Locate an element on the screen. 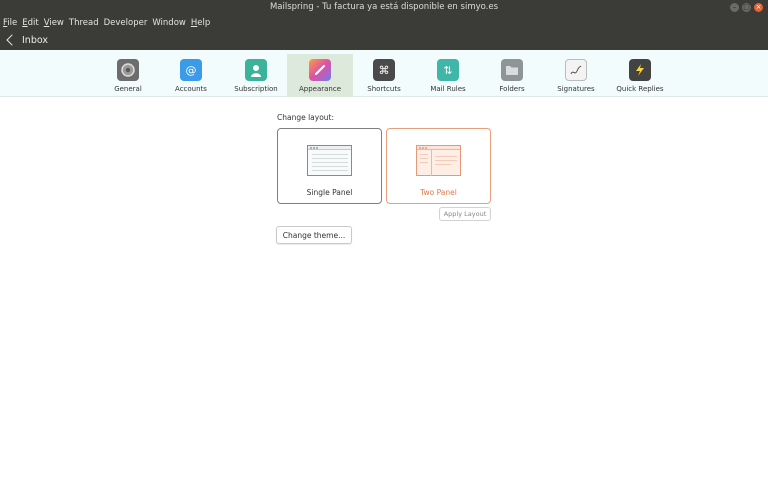 The width and height of the screenshot is (768, 496). tab-label: Accounts is located at coordinates (191, 89).